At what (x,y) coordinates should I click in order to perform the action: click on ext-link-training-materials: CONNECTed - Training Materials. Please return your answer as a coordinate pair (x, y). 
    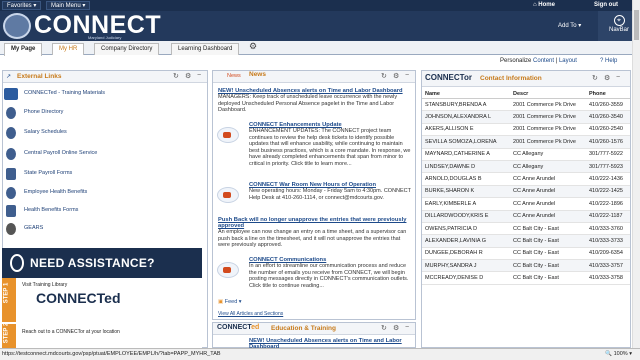
    Looking at the image, I should click on (102, 94).